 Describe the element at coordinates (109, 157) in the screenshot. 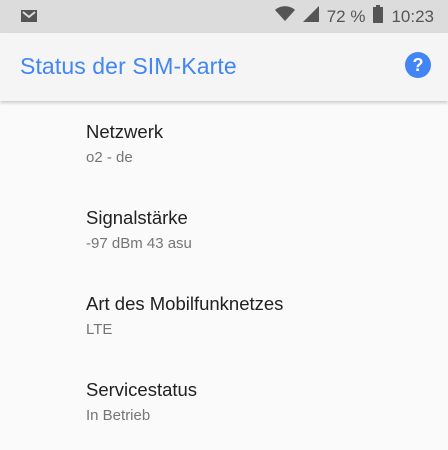

I see `list-item-value: o2 - de` at that location.